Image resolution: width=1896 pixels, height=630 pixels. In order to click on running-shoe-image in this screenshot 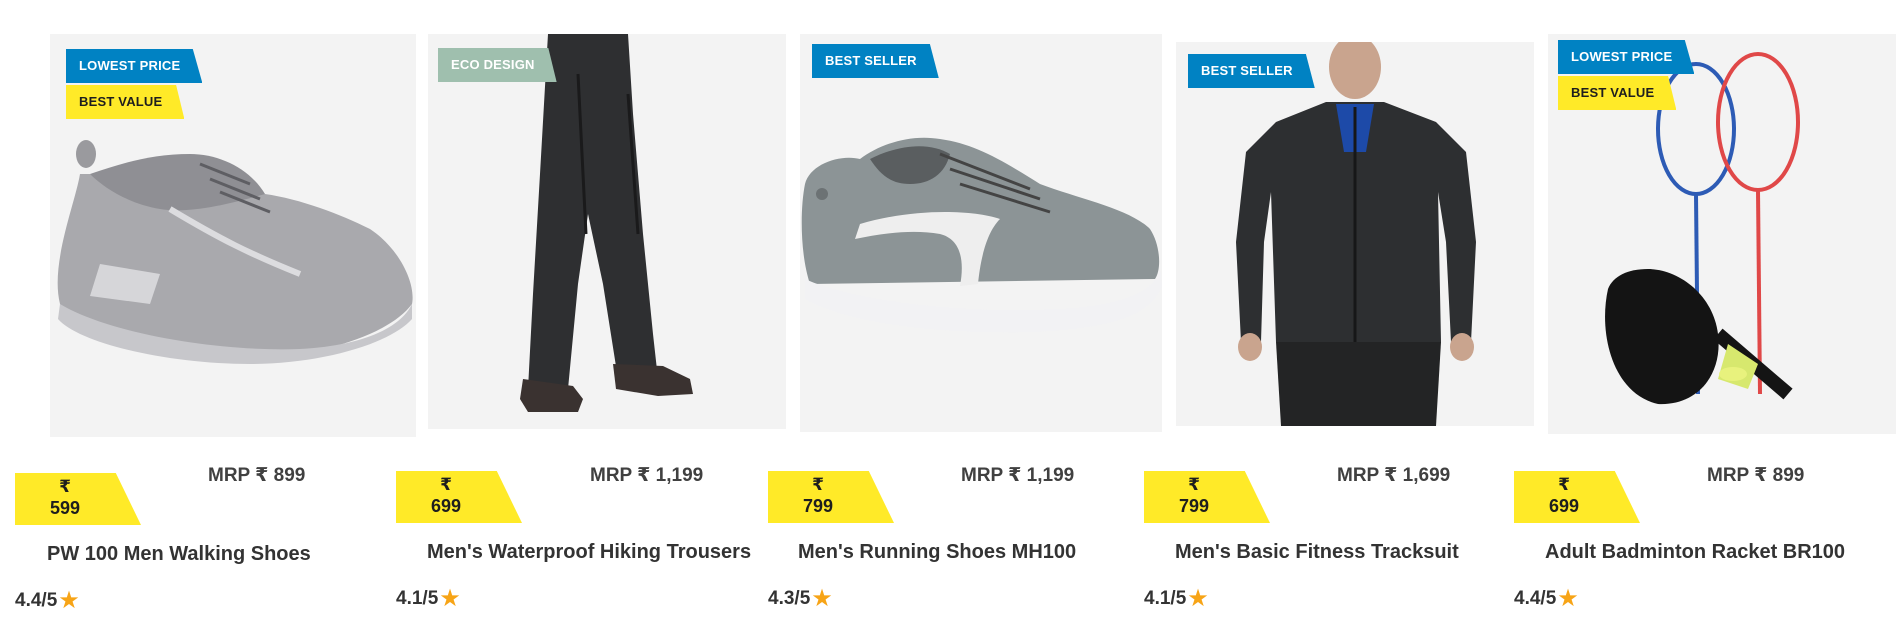, I will do `click(981, 235)`.